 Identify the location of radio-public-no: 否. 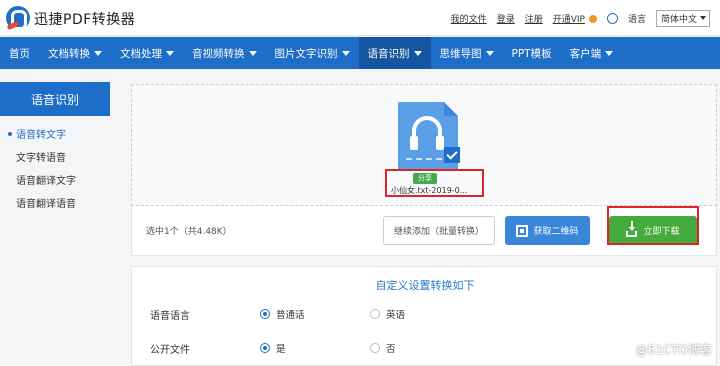
(383, 348).